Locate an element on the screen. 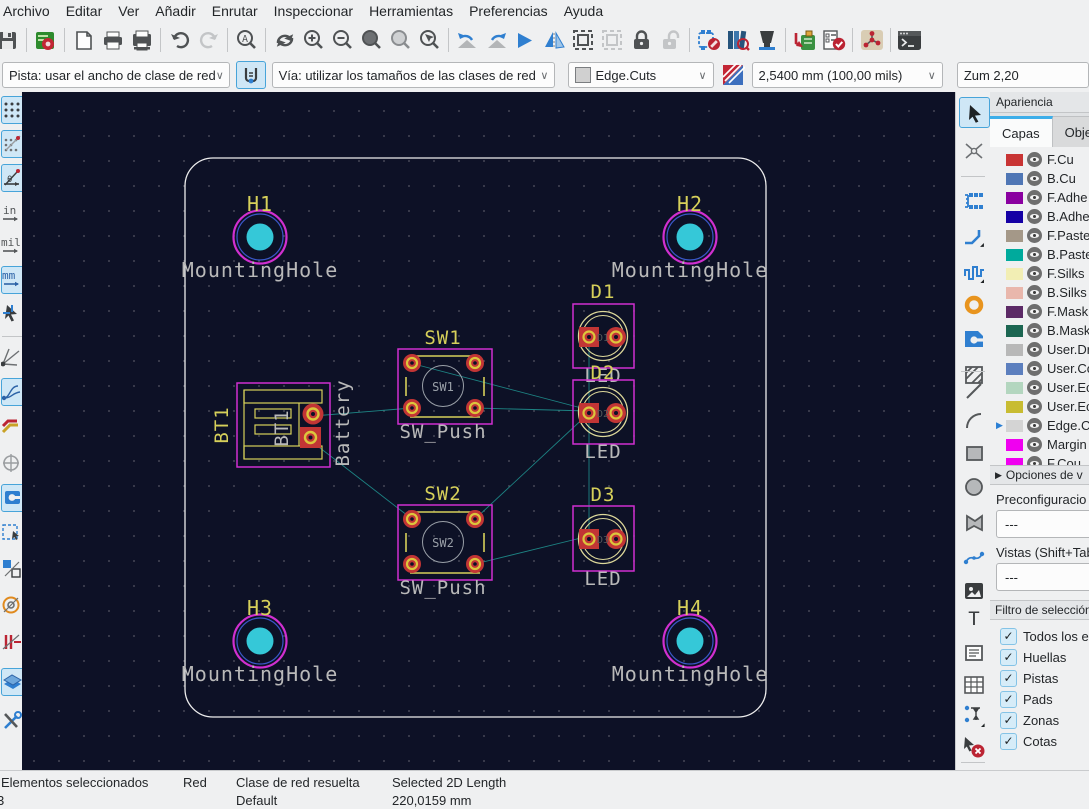  options-bar: ▶ Opciones de v is located at coordinates (1039, 475).